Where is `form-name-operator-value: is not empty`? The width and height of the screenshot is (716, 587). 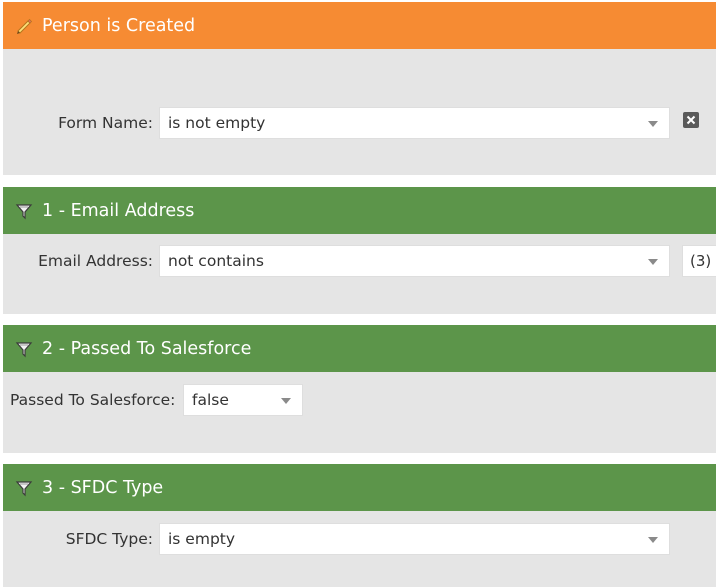 form-name-operator-value: is not empty is located at coordinates (217, 123).